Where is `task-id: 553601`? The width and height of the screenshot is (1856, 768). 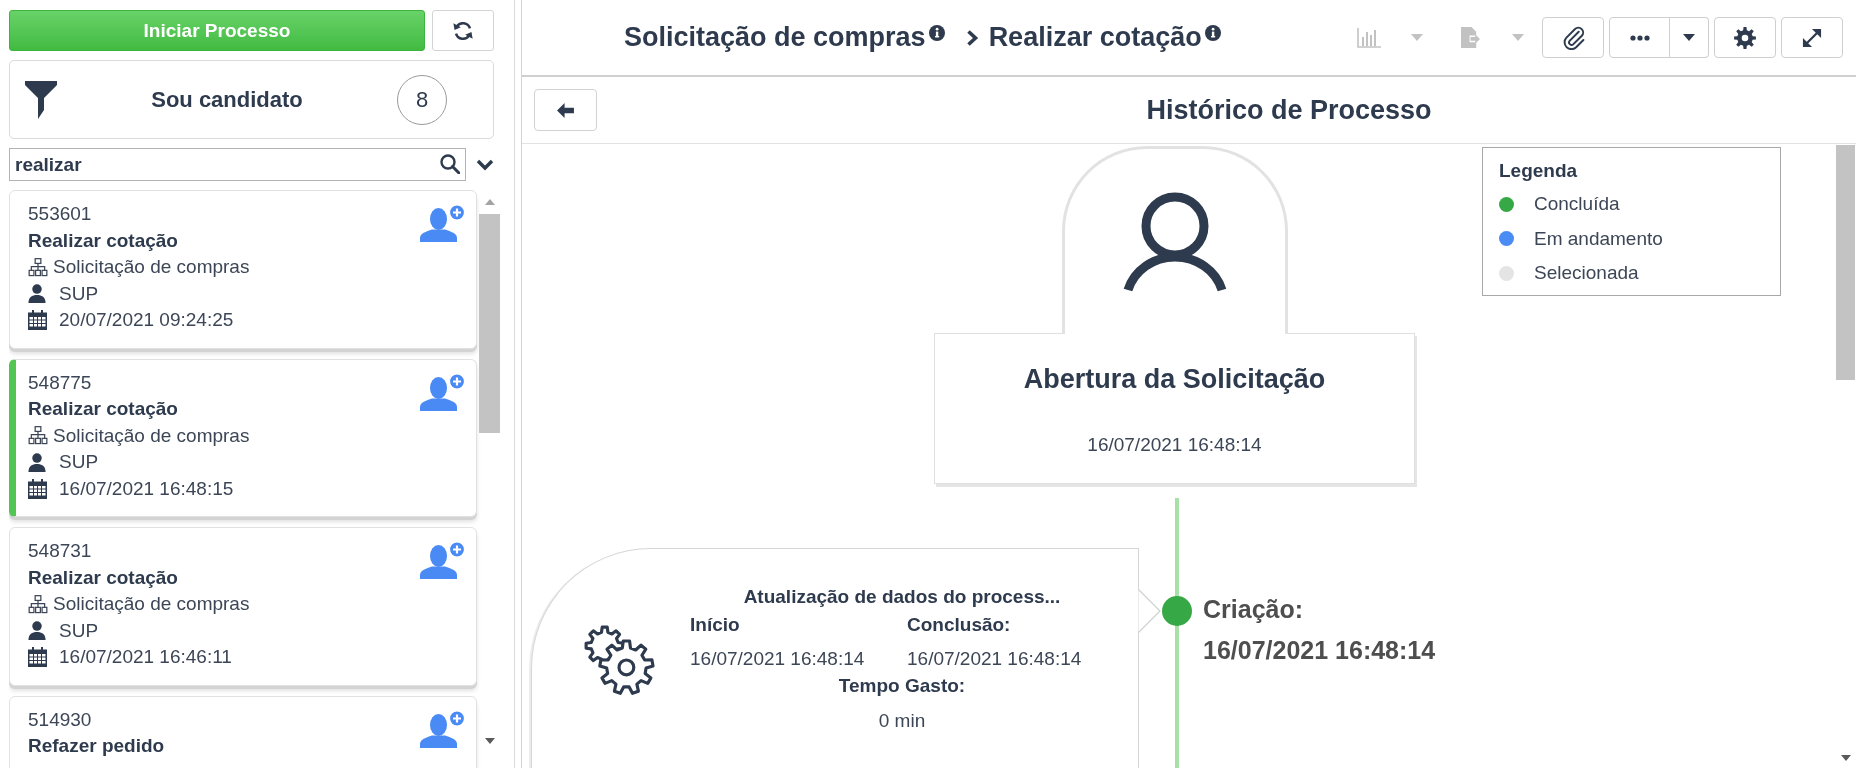 task-id: 553601 is located at coordinates (60, 214).